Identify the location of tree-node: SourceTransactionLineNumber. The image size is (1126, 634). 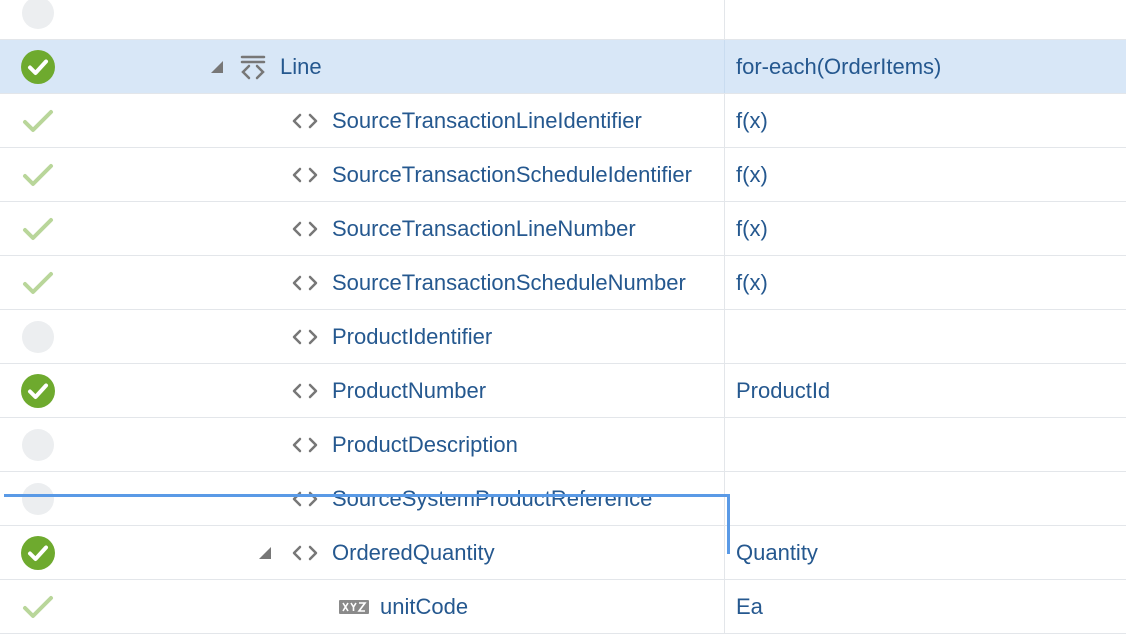
(463, 229).